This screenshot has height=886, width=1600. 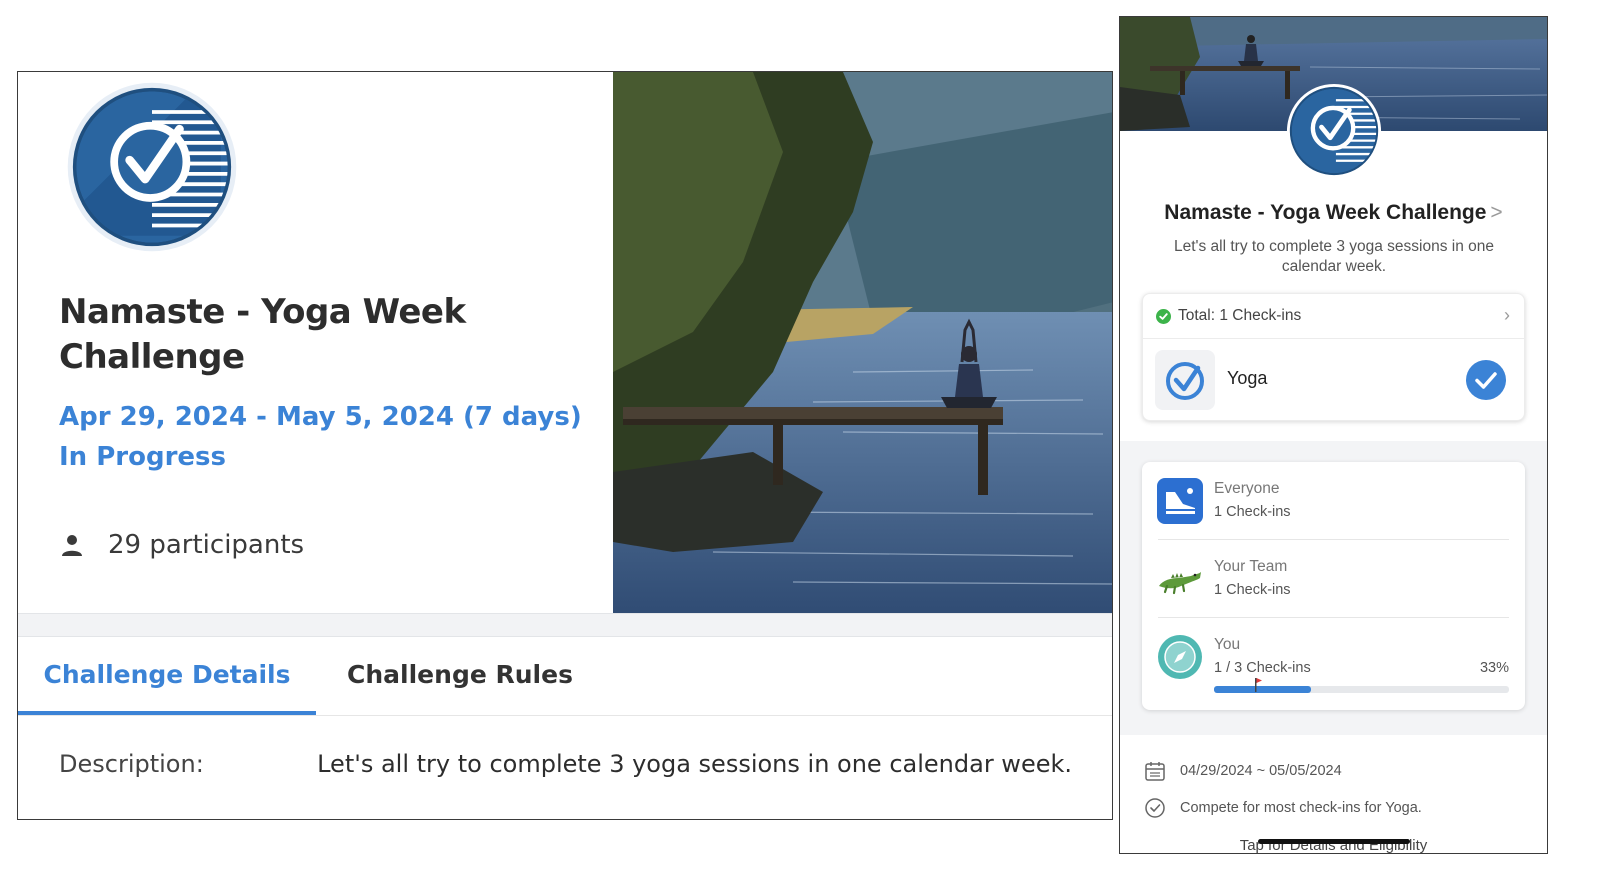 I want to click on tab-challenge-rules: Challenge Rules, so click(x=460, y=675).